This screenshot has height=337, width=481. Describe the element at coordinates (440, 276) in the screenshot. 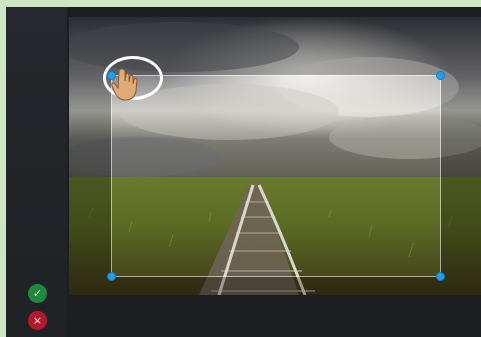

I see `crop-handle-bottom-right` at that location.